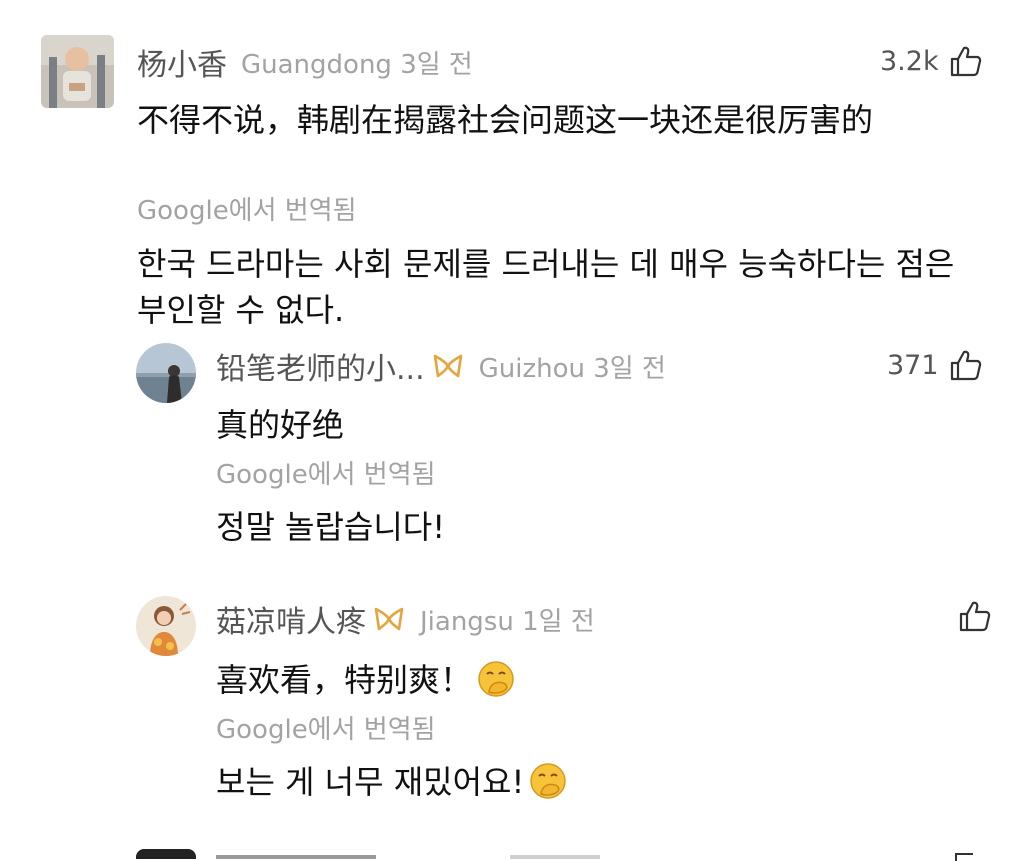 This screenshot has height=861, width=1024. Describe the element at coordinates (344, 680) in the screenshot. I see `comment-text-content: 喜欢看，特别爽！` at that location.